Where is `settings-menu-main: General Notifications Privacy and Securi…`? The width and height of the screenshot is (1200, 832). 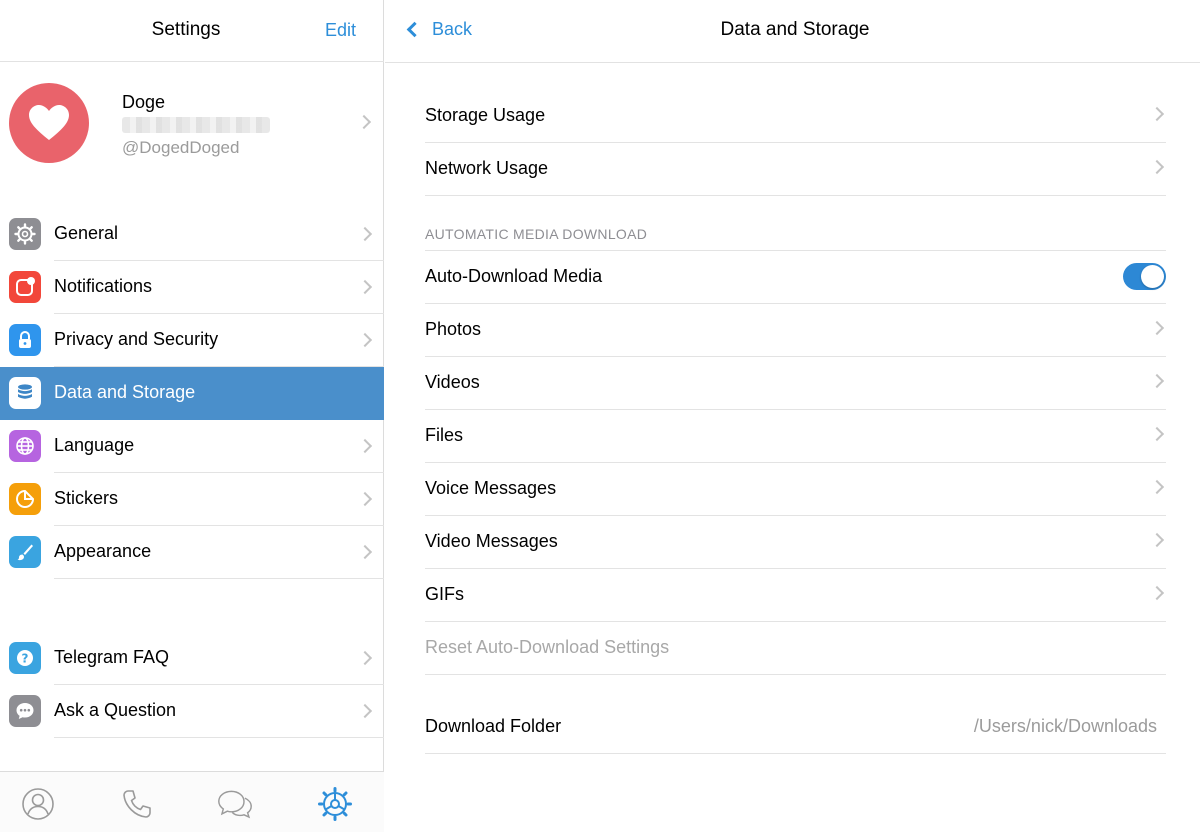 settings-menu-main: General Notifications Privacy and Securi… is located at coordinates (192, 393).